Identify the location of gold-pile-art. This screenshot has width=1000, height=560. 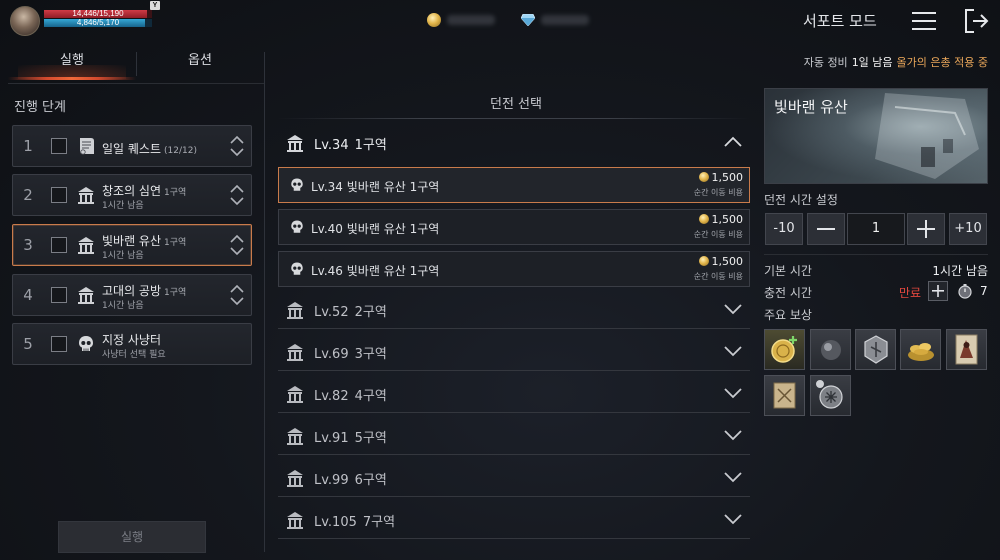
(921, 352).